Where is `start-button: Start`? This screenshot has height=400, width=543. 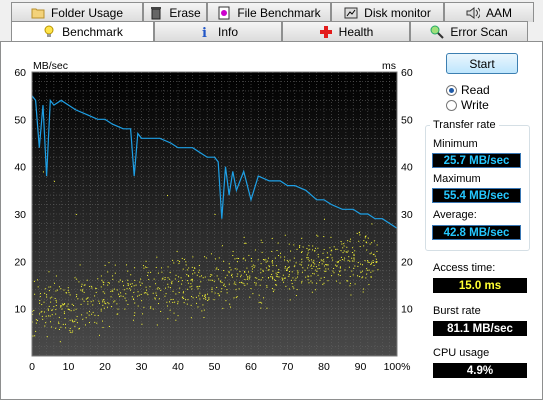
start-button: Start is located at coordinates (482, 63).